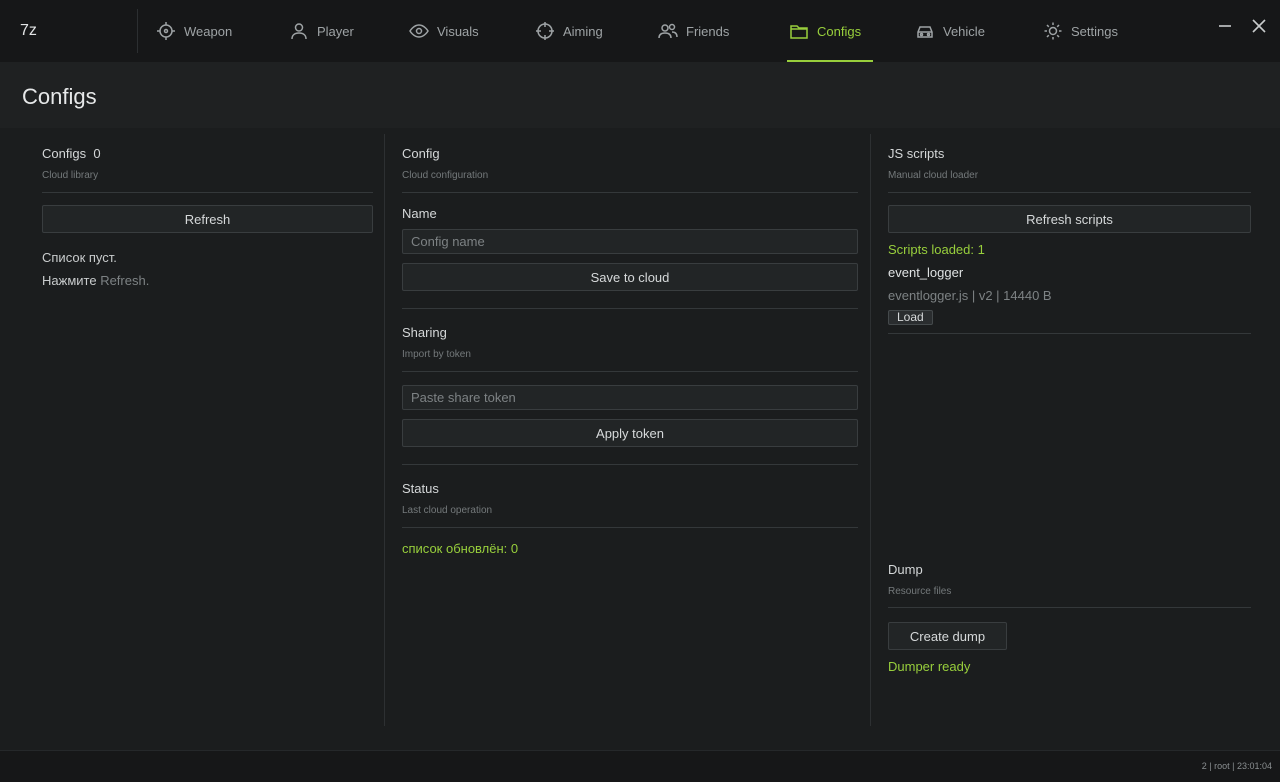 The image size is (1280, 782). I want to click on refresh-button: Refresh, so click(207, 219).